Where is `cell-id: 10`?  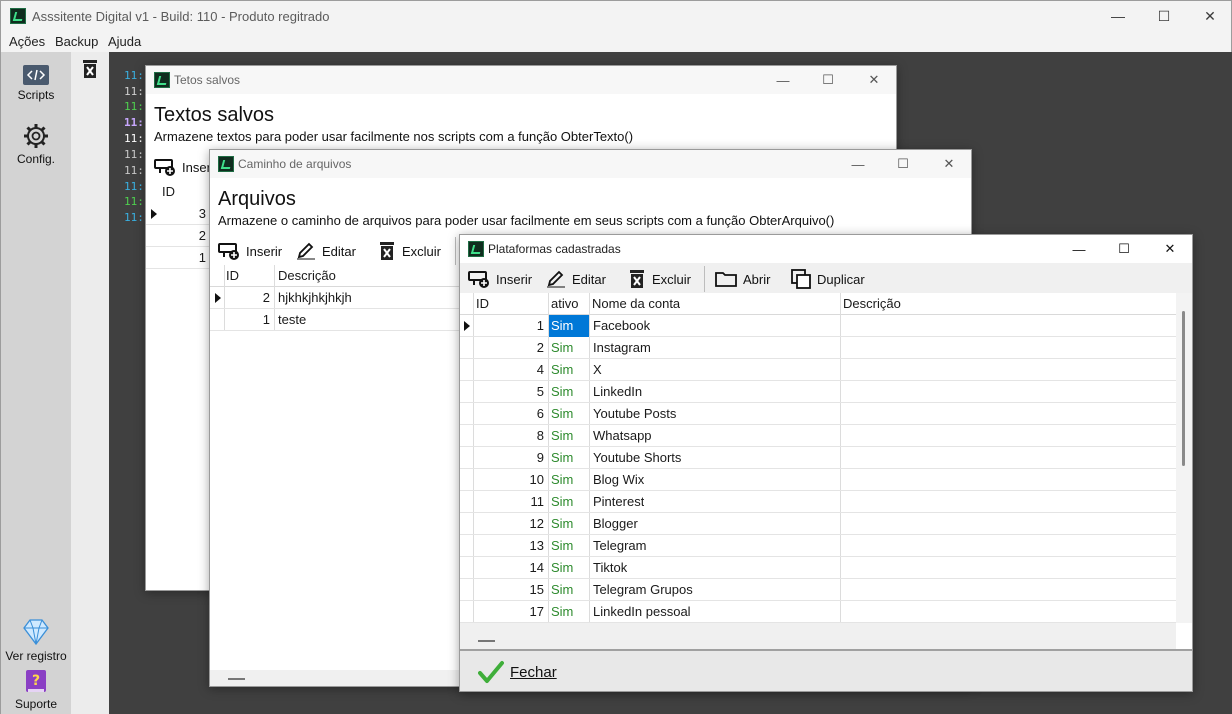
cell-id: 10 is located at coordinates (536, 479).